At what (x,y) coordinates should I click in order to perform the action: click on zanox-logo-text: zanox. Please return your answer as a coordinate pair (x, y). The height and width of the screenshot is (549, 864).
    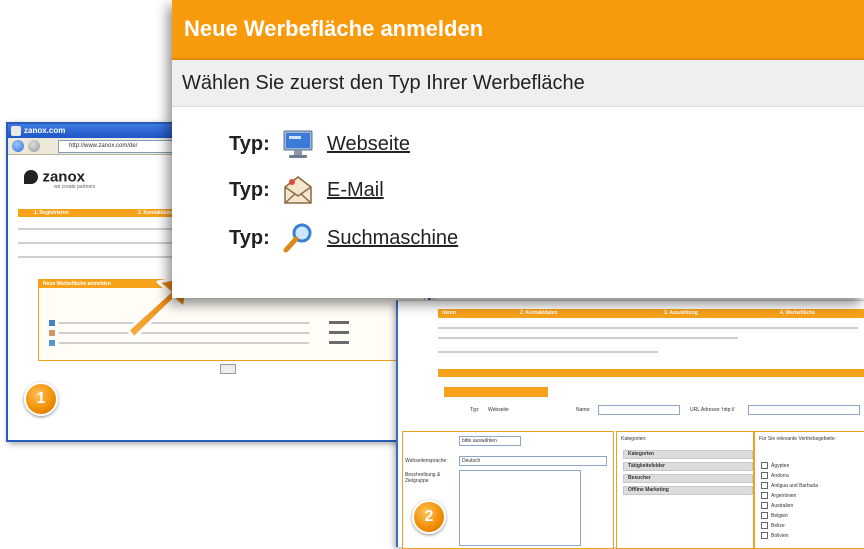
    Looking at the image, I should click on (63, 177).